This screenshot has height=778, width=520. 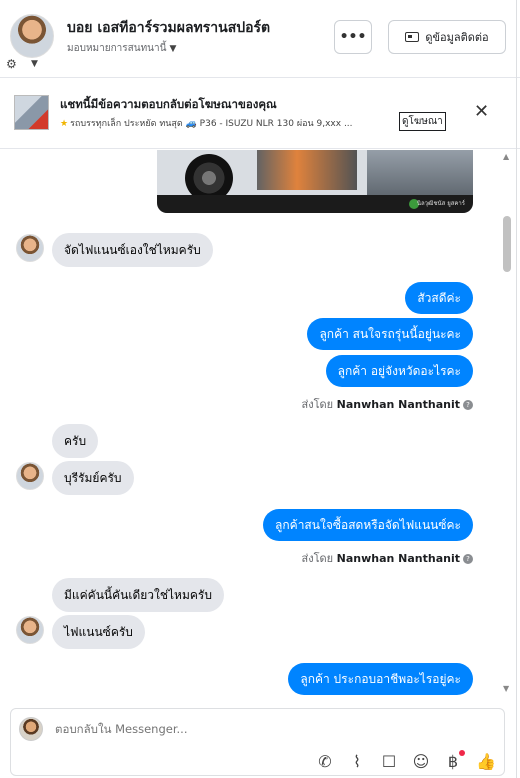 I want to click on ad-thumbnail, so click(x=31, y=112).